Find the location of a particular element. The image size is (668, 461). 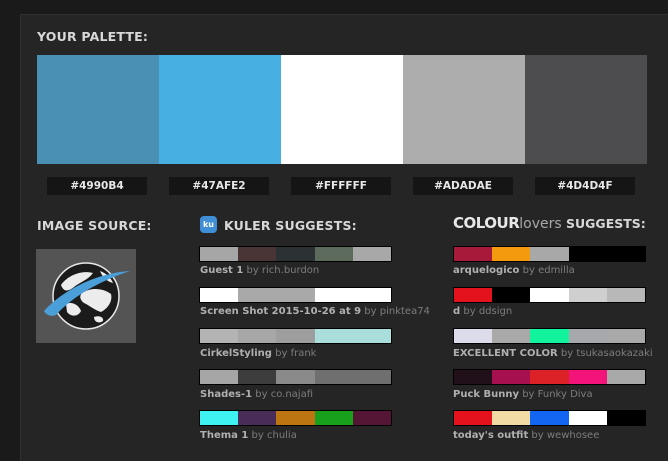

kuler-palette-author: pinktea74 is located at coordinates (405, 311).